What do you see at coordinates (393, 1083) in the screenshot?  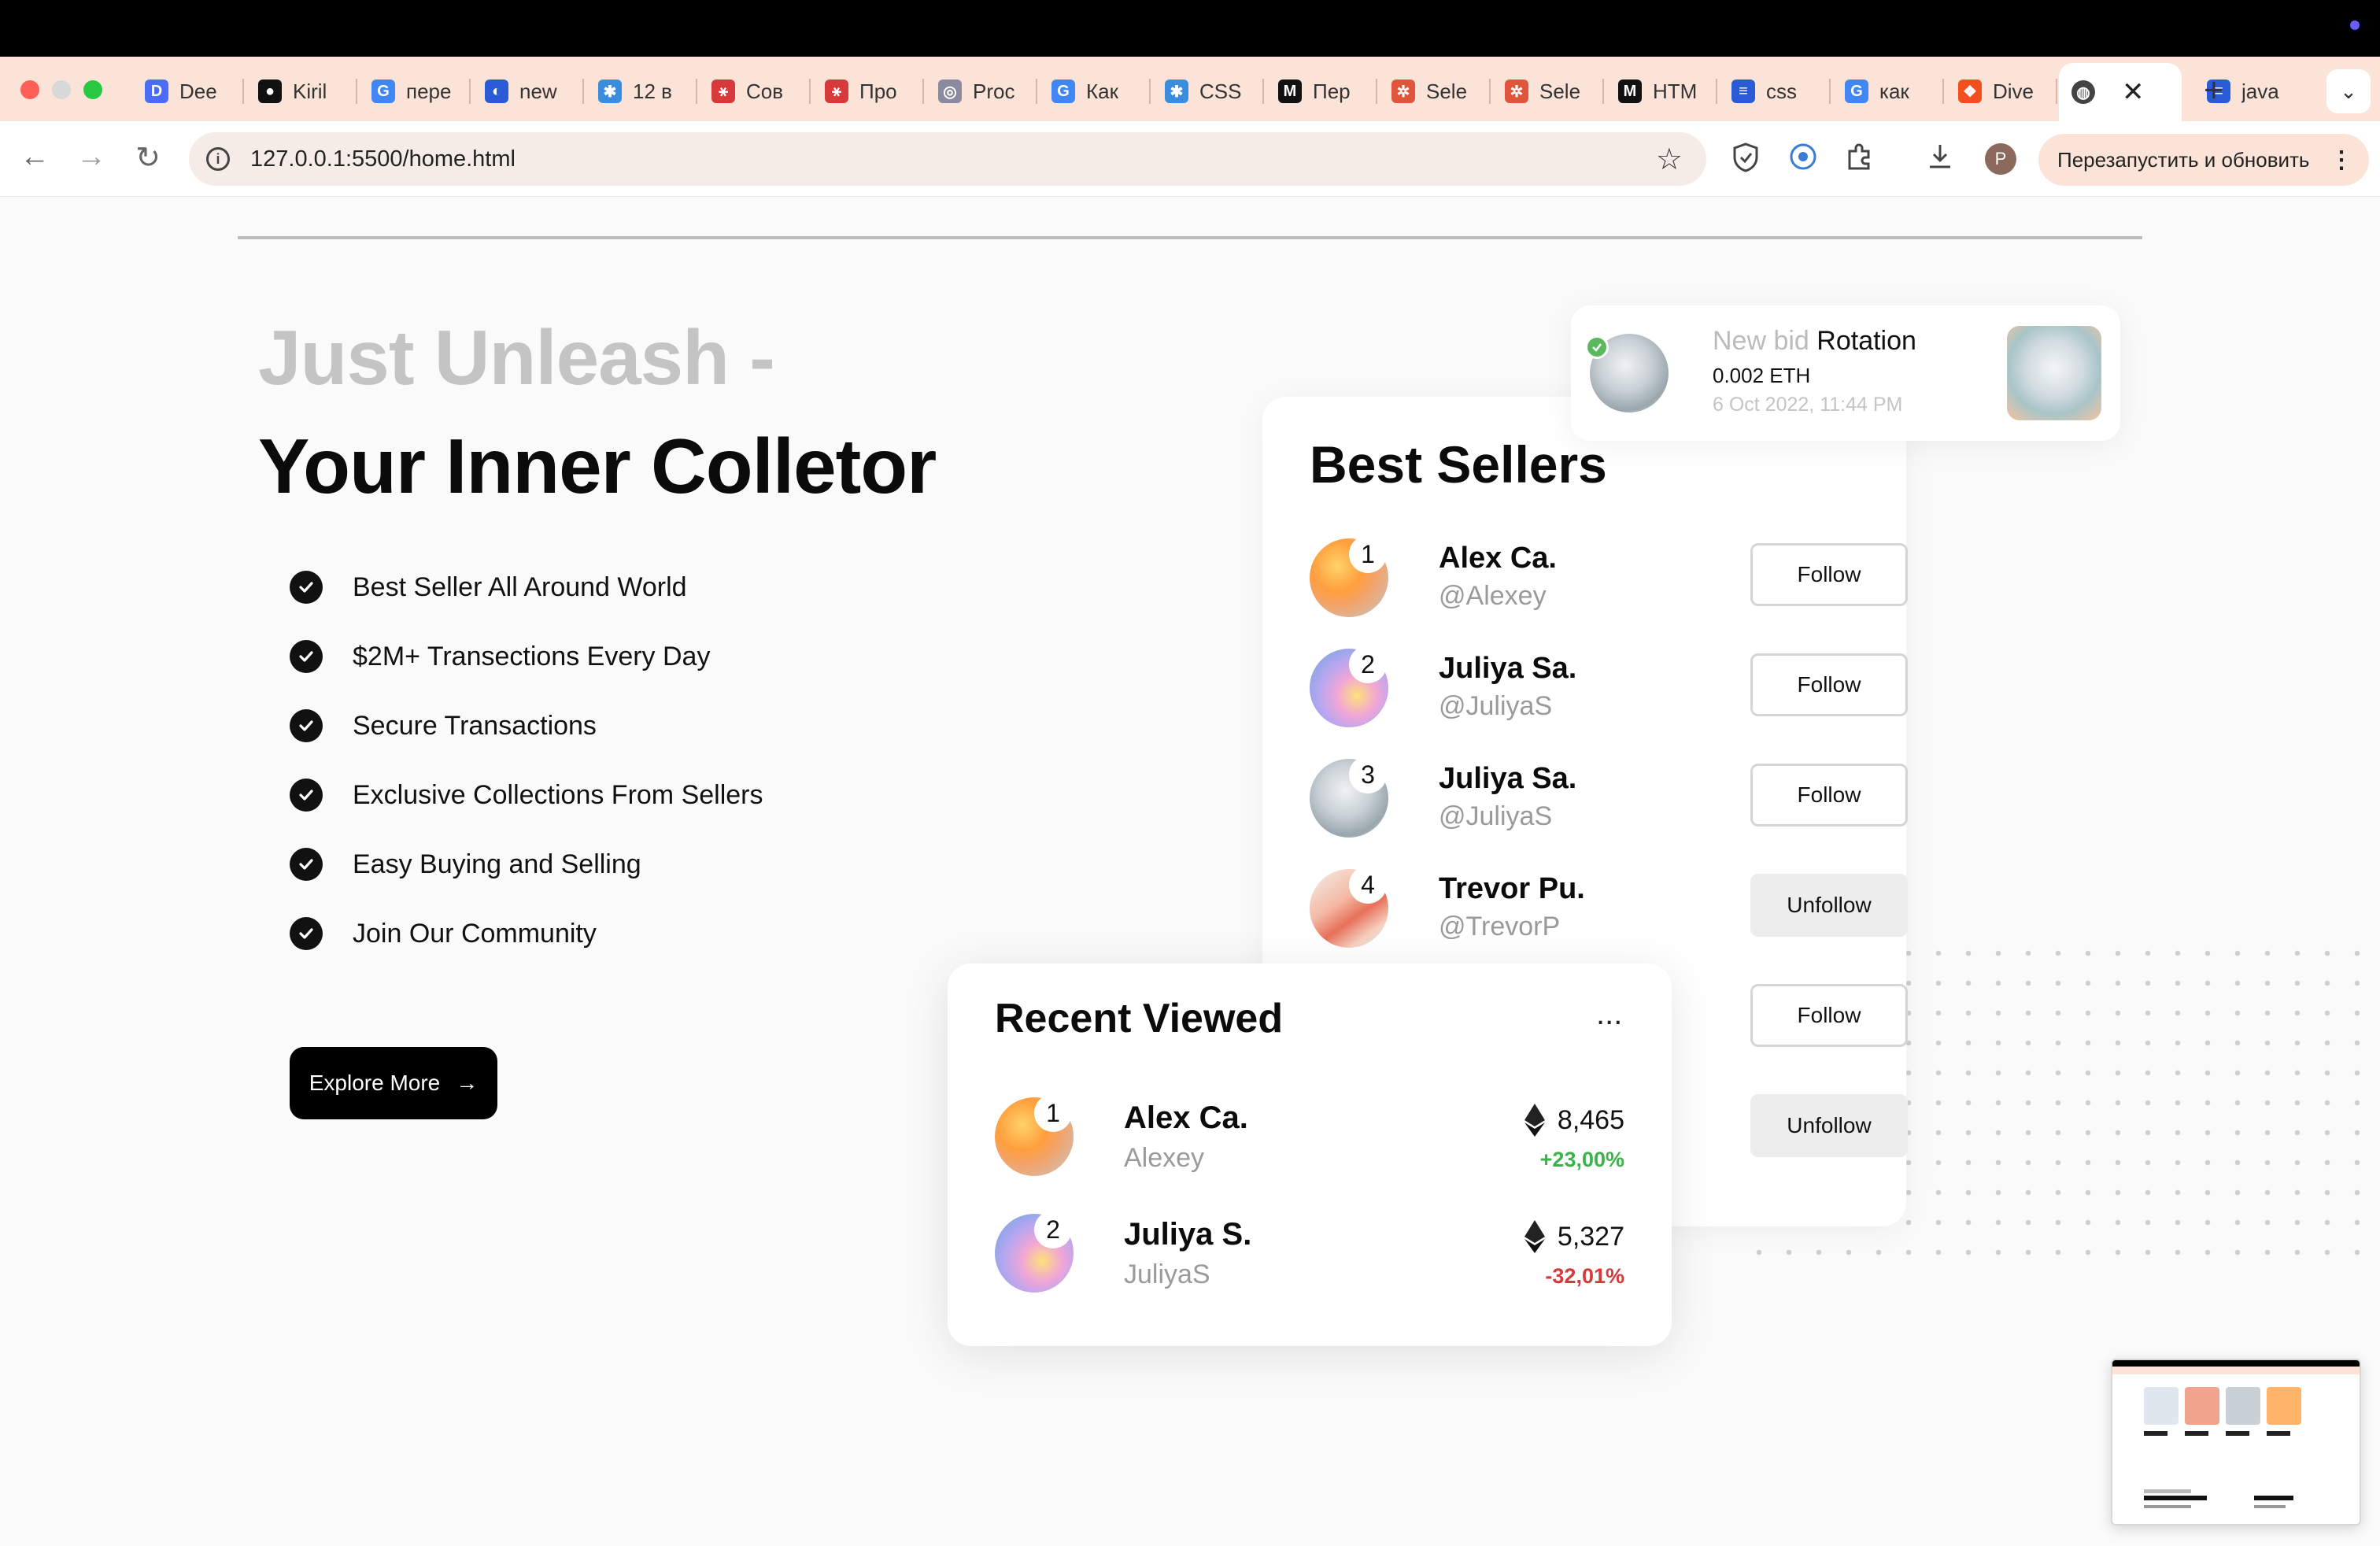 I see `explore-more-button: Explore More →` at bounding box center [393, 1083].